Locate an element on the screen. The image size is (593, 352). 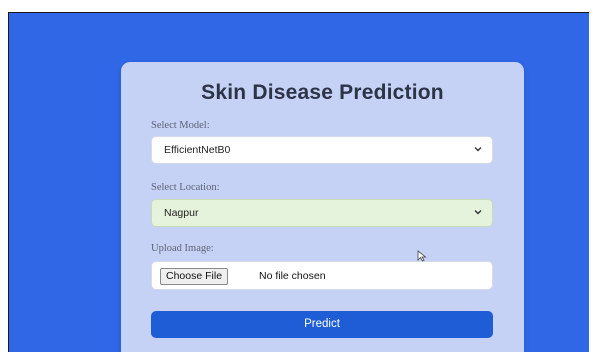
predict-button: Predict is located at coordinates (322, 324).